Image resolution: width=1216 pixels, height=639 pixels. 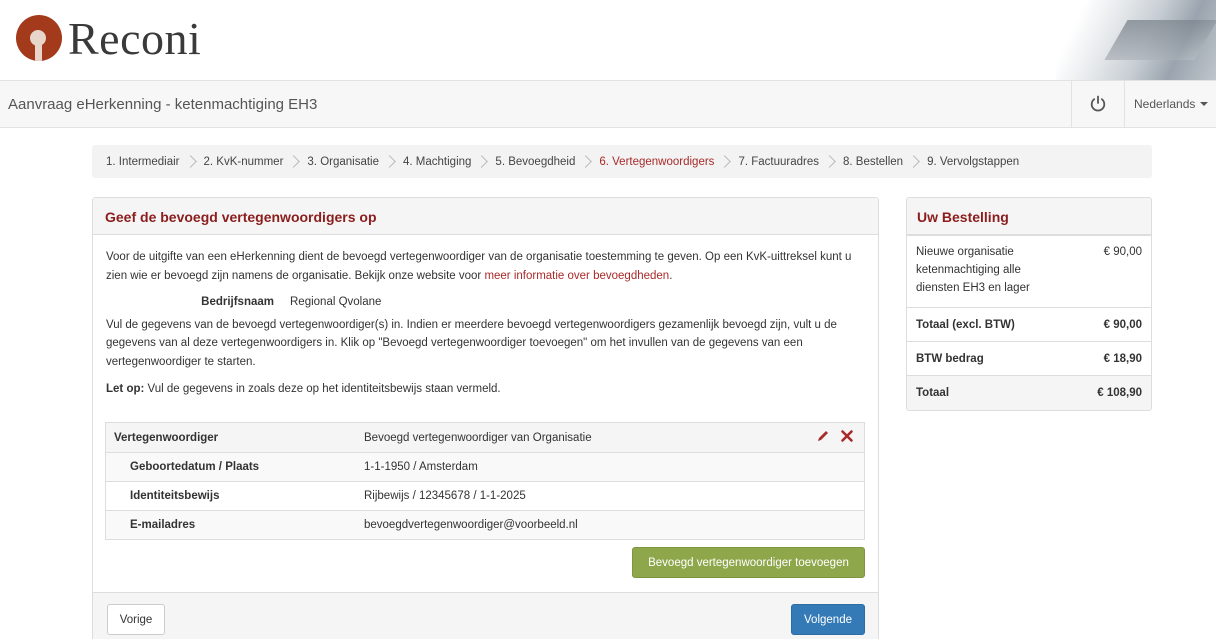 What do you see at coordinates (1165, 104) in the screenshot?
I see `language-label: Nederlands` at bounding box center [1165, 104].